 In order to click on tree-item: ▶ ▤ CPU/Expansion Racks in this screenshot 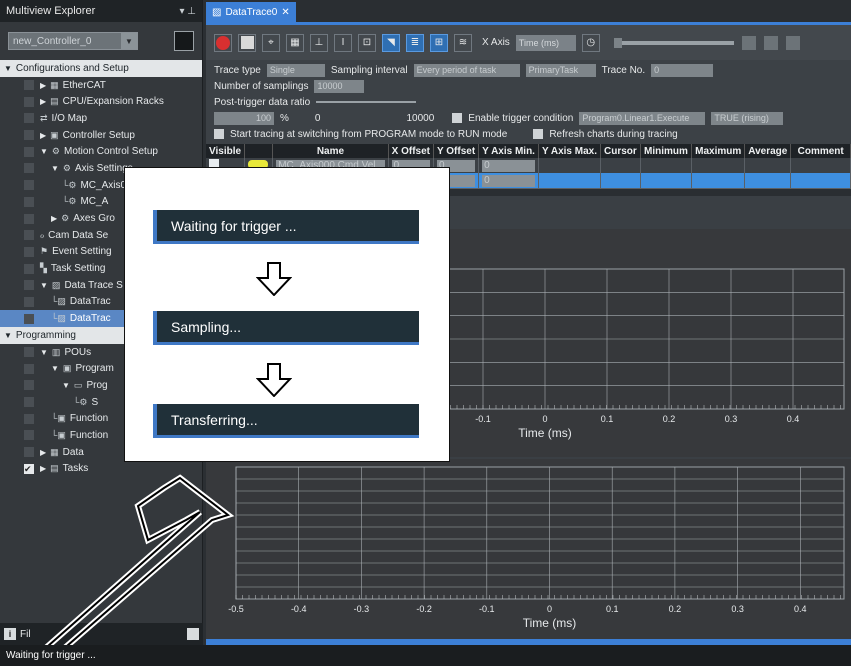, I will do `click(101, 101)`.